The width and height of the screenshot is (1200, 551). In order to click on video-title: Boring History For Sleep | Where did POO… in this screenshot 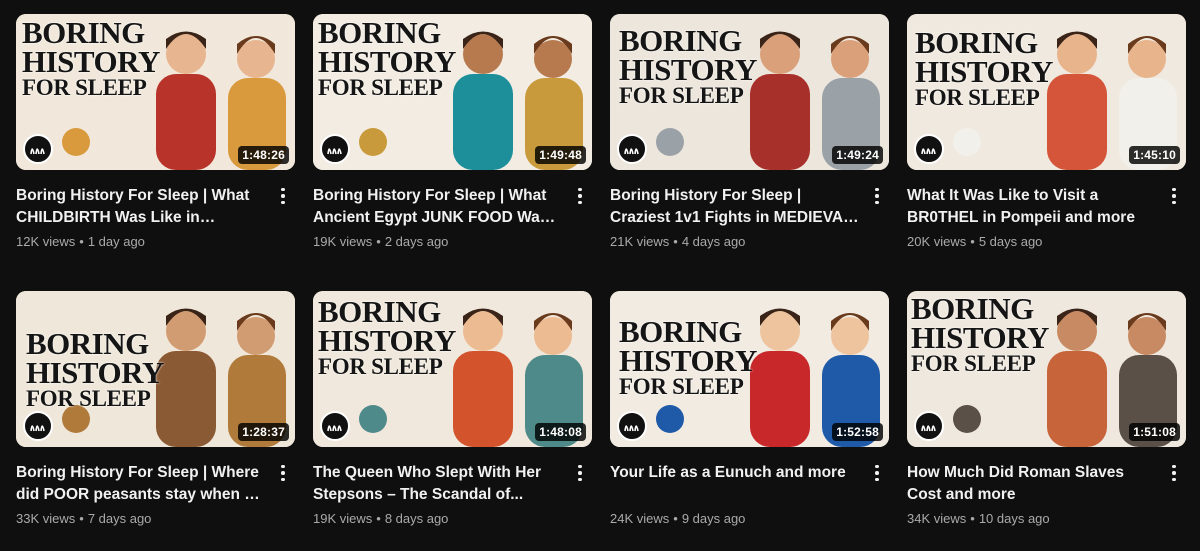, I will do `click(140, 484)`.